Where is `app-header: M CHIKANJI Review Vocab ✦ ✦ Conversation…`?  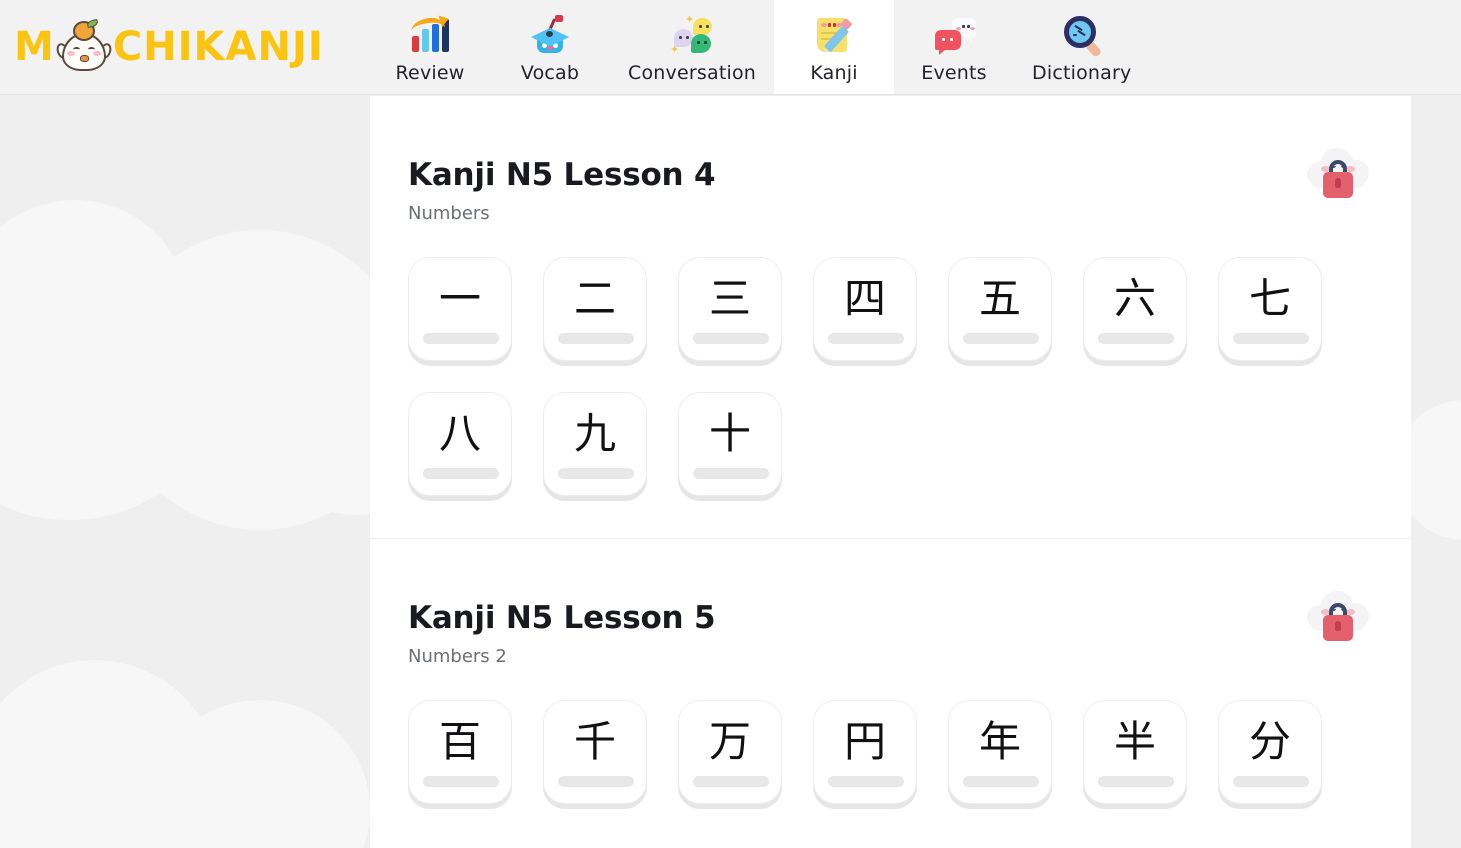 app-header: M CHIKANJI Review Vocab ✦ ✦ Conversation… is located at coordinates (730, 47).